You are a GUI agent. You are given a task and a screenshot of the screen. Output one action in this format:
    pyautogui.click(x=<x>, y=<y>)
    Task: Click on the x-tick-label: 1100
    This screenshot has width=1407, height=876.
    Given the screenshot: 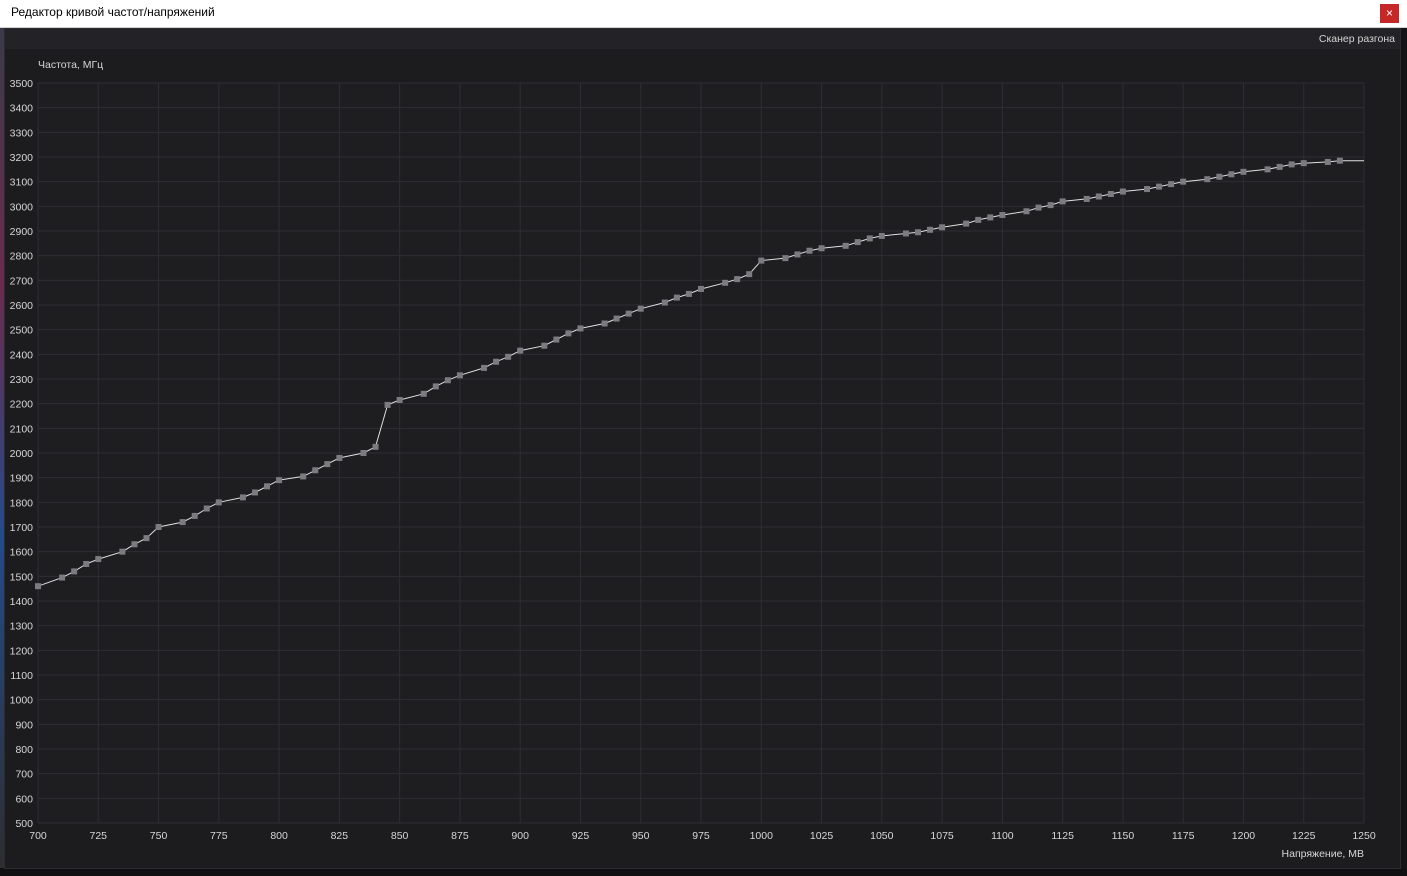 What is the action you would take?
    pyautogui.click(x=1002, y=836)
    